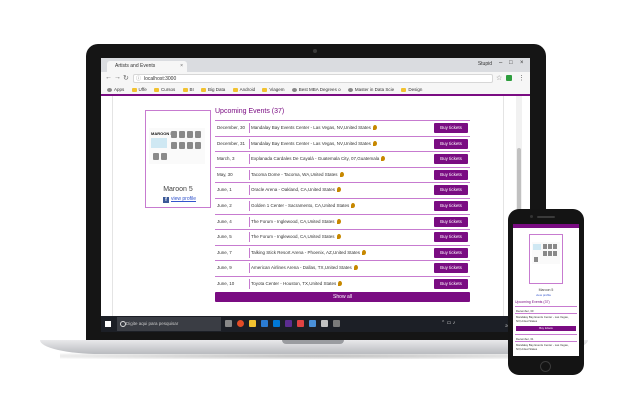 This screenshot has width=626, height=403. What do you see at coordinates (511, 63) in the screenshot?
I see `maximize-icon: □` at bounding box center [511, 63].